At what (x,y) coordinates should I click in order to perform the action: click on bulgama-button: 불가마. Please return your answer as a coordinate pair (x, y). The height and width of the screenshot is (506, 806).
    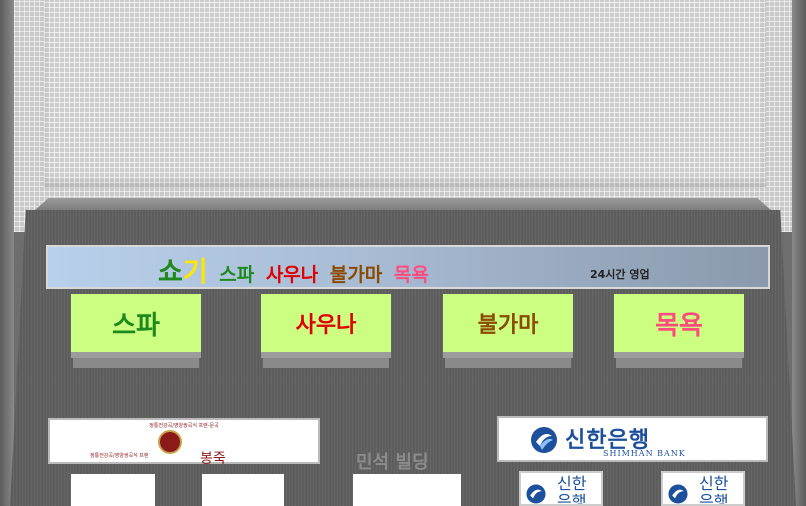
    Looking at the image, I should click on (508, 326).